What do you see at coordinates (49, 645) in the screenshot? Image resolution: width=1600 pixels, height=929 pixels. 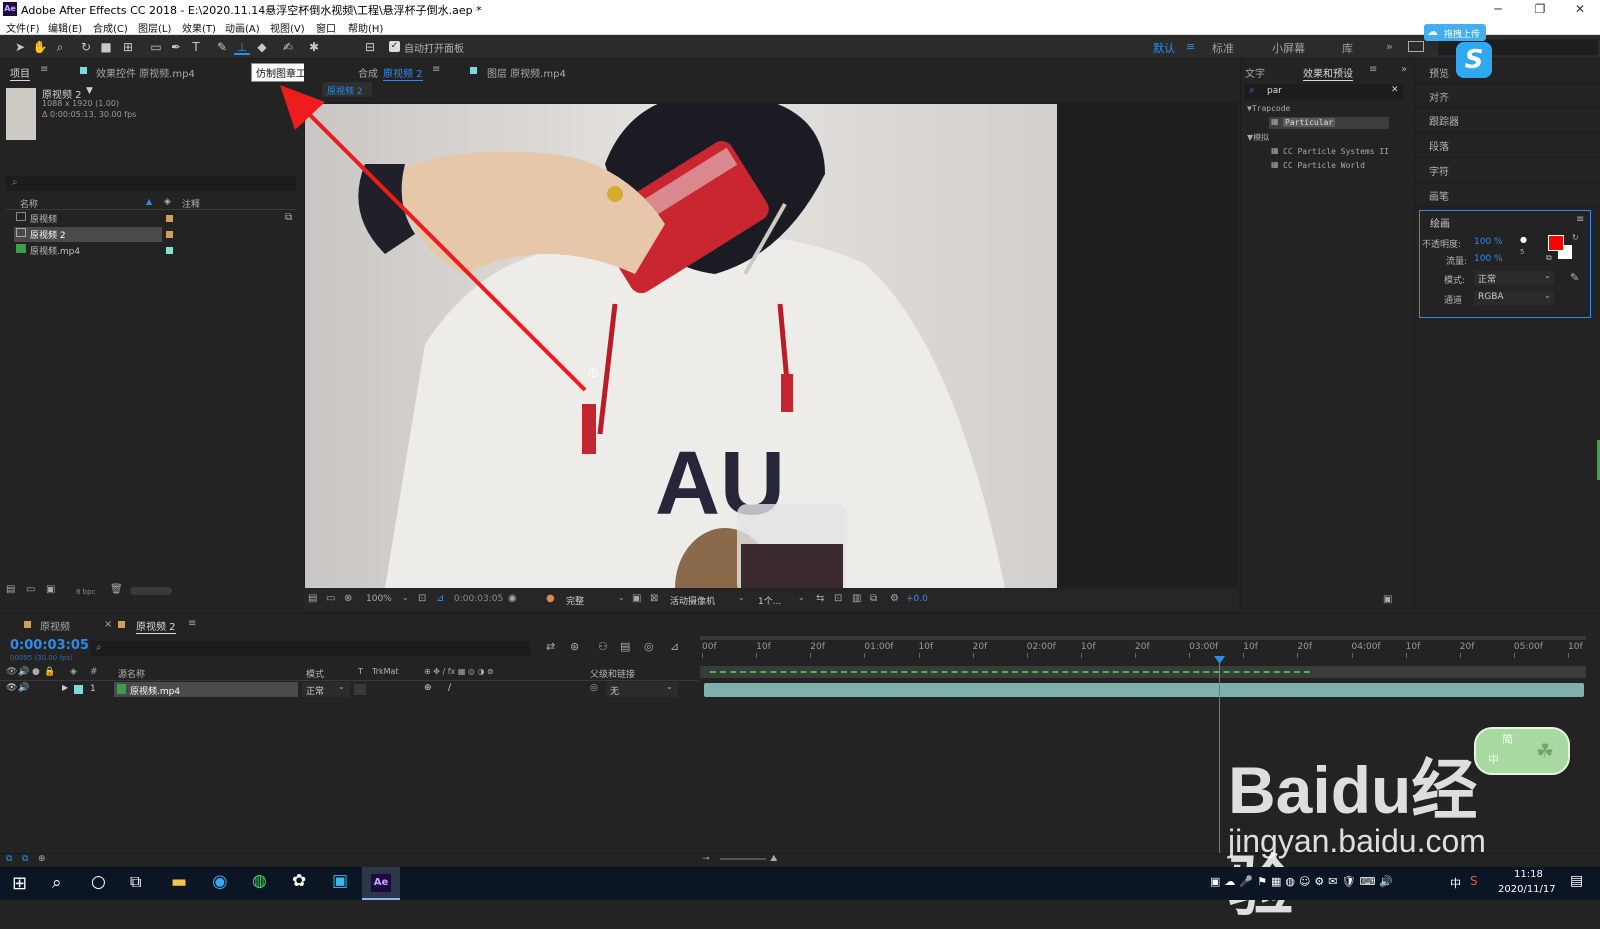 I see `timeline-timecode: 0:00:03:05` at bounding box center [49, 645].